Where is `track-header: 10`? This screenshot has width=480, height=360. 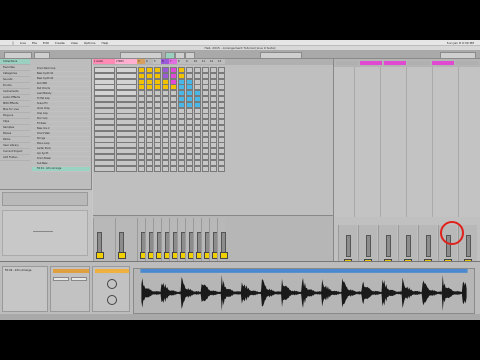 track-header: 10 is located at coordinates (197, 61).